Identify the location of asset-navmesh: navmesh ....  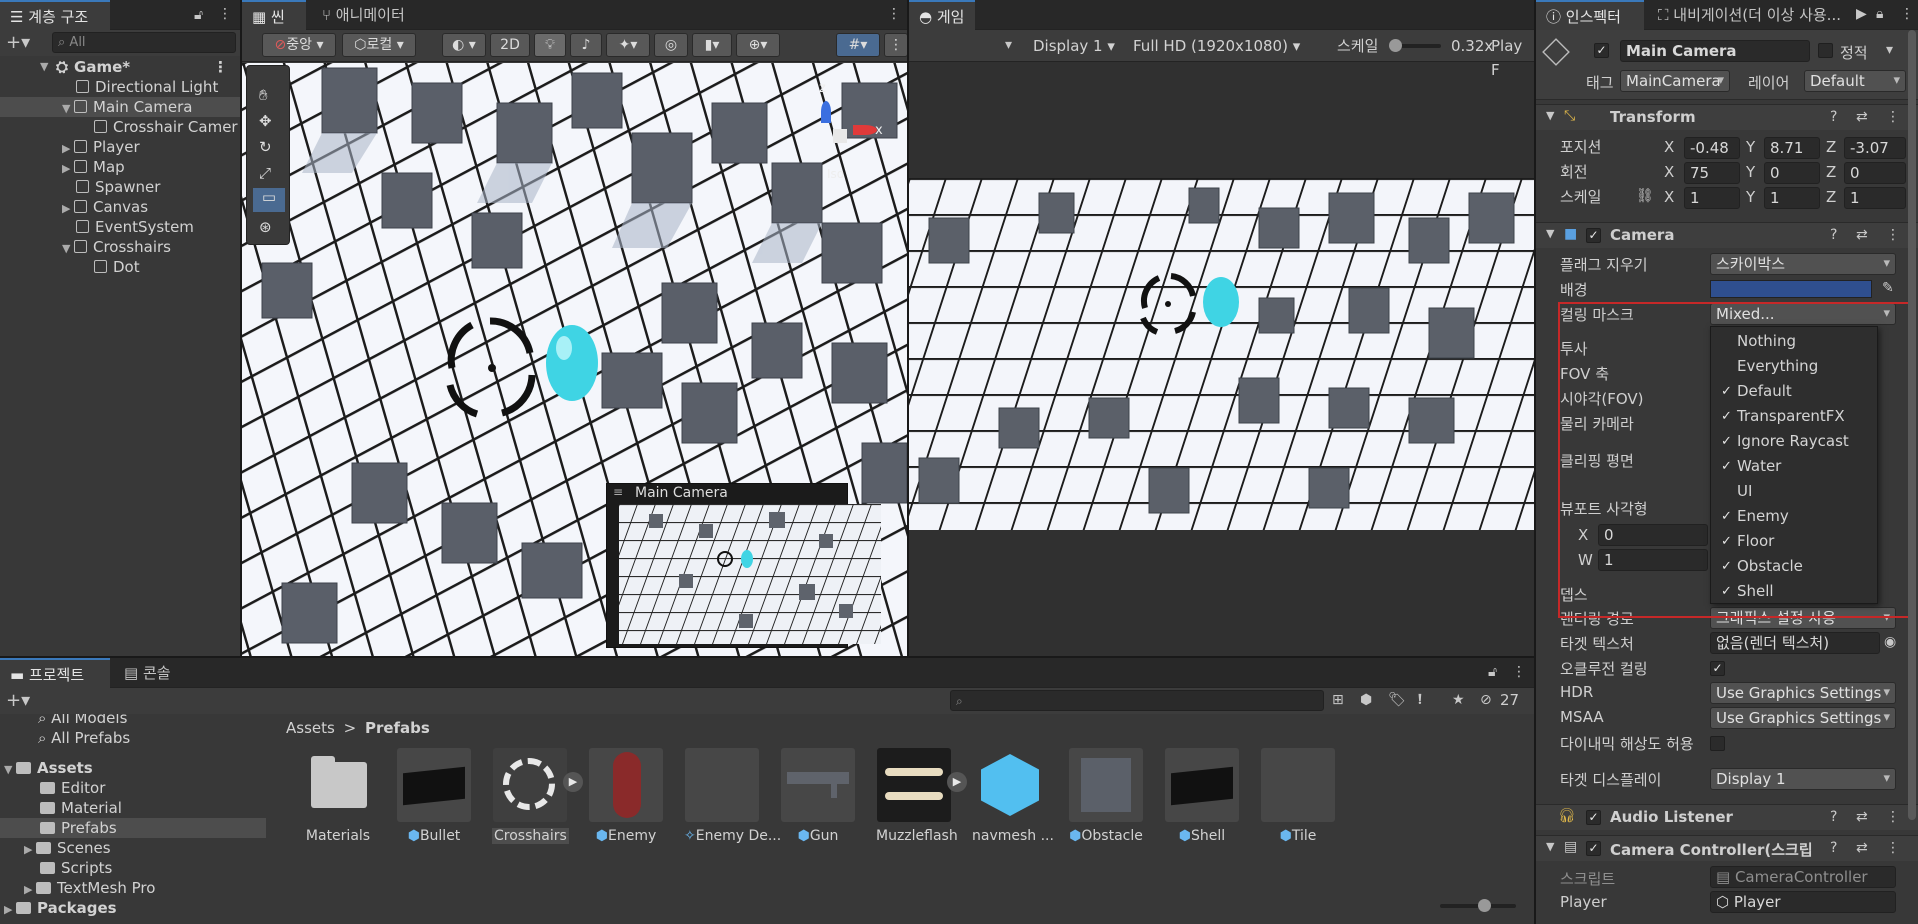
(1013, 796).